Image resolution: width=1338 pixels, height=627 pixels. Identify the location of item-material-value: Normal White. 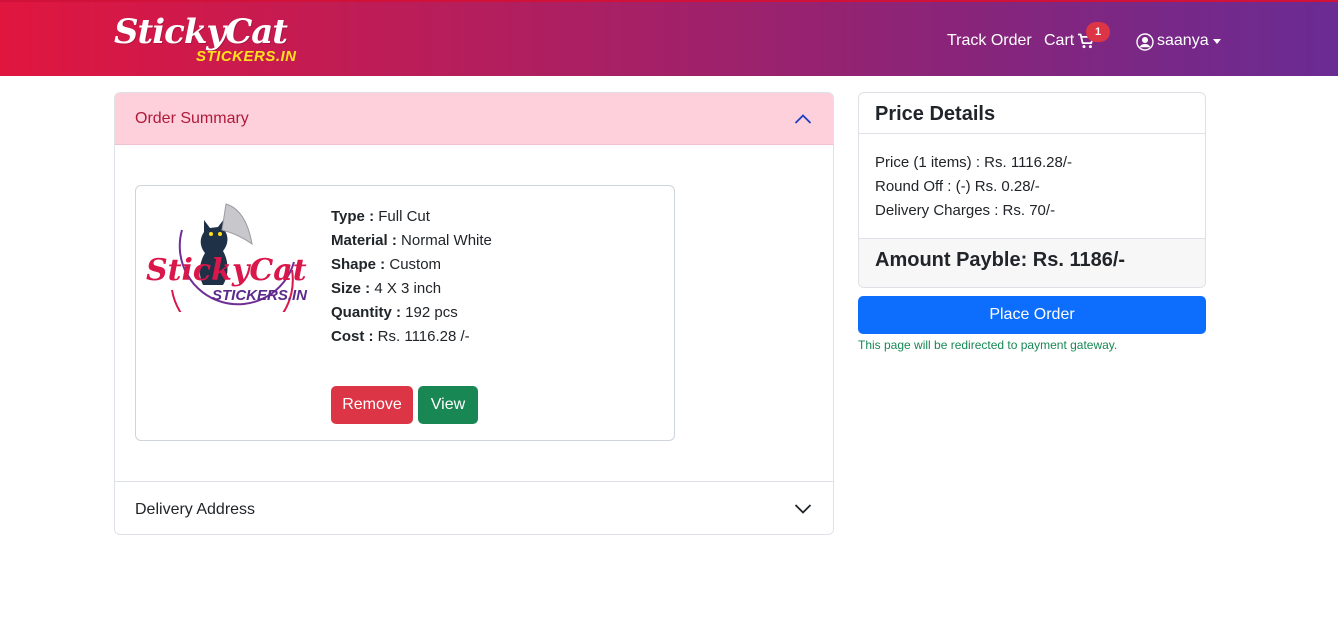
(446, 240).